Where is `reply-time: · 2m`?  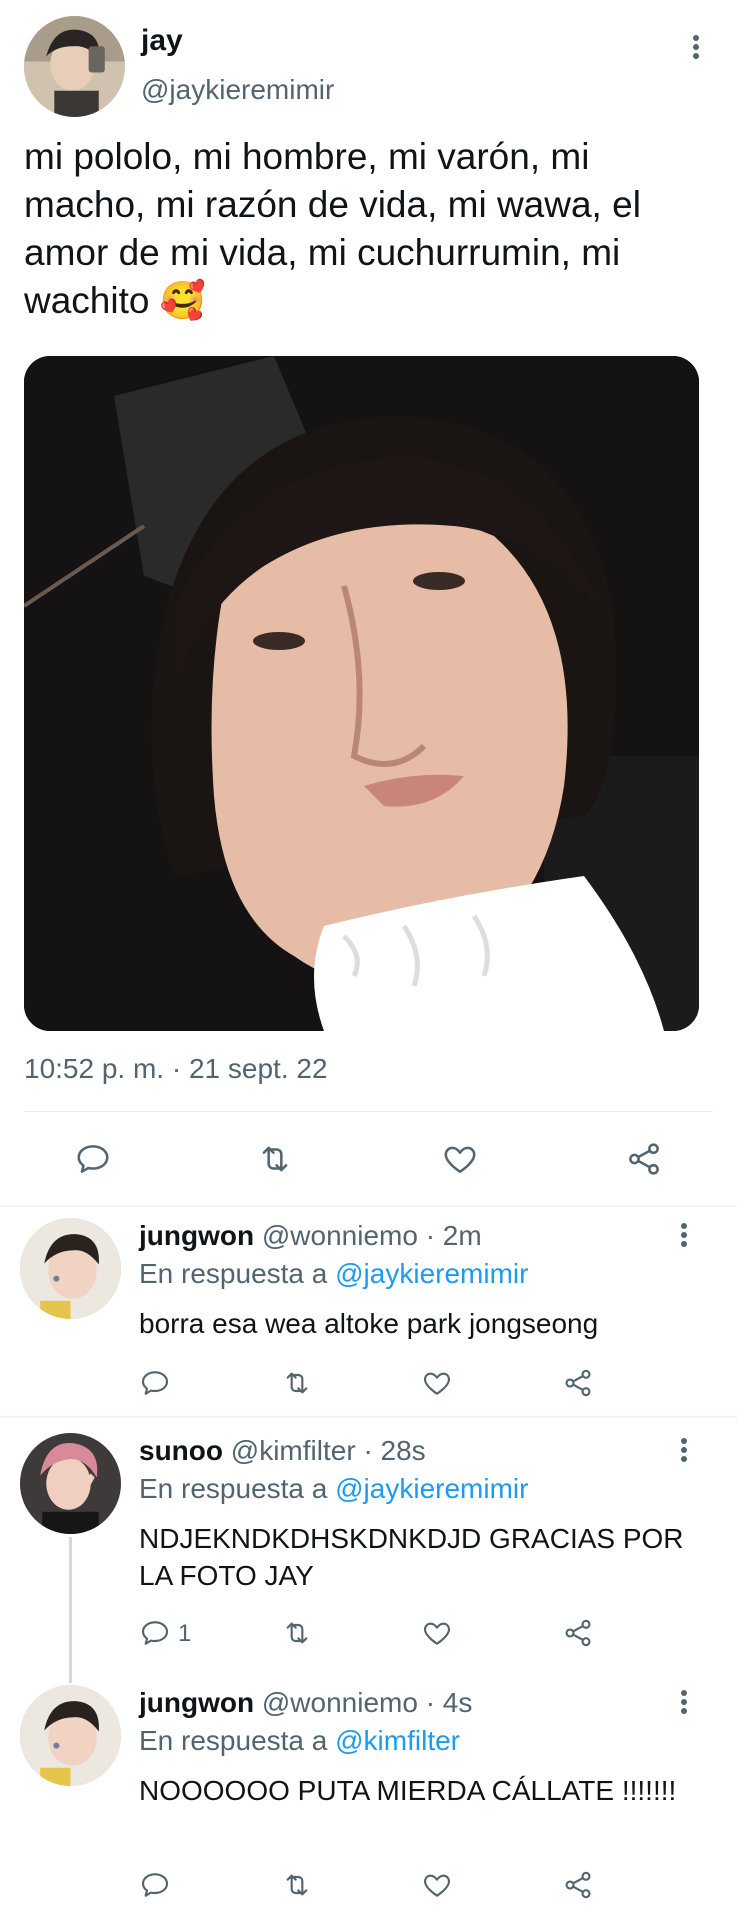 reply-time: · 2m is located at coordinates (454, 1235).